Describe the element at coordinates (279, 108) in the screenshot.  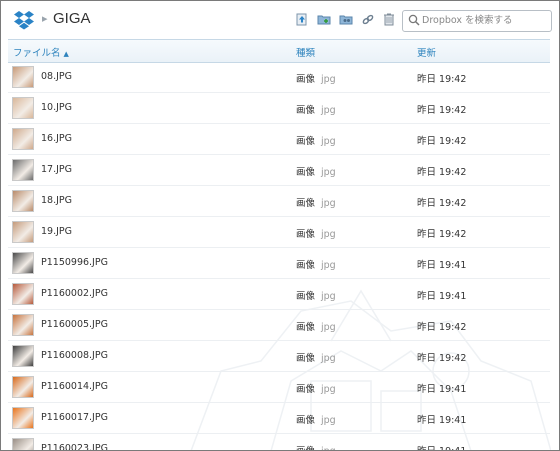
I see `file-row: 10.JPG 画像 jpg 昨日 19:42` at that location.